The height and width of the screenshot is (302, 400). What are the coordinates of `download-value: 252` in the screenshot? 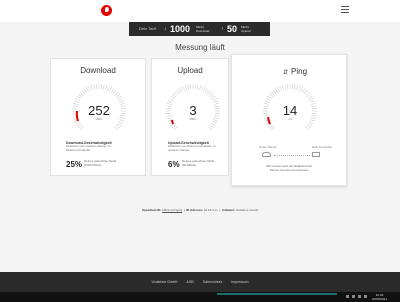 It's located at (99, 110).